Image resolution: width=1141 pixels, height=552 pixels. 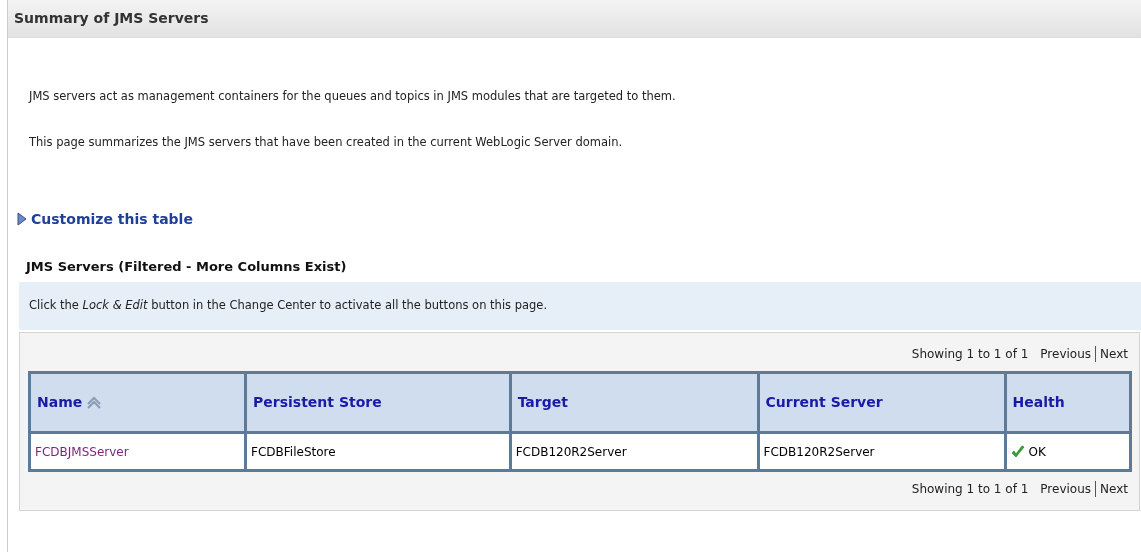 What do you see at coordinates (137, 402) in the screenshot?
I see `column-header: Name` at bounding box center [137, 402].